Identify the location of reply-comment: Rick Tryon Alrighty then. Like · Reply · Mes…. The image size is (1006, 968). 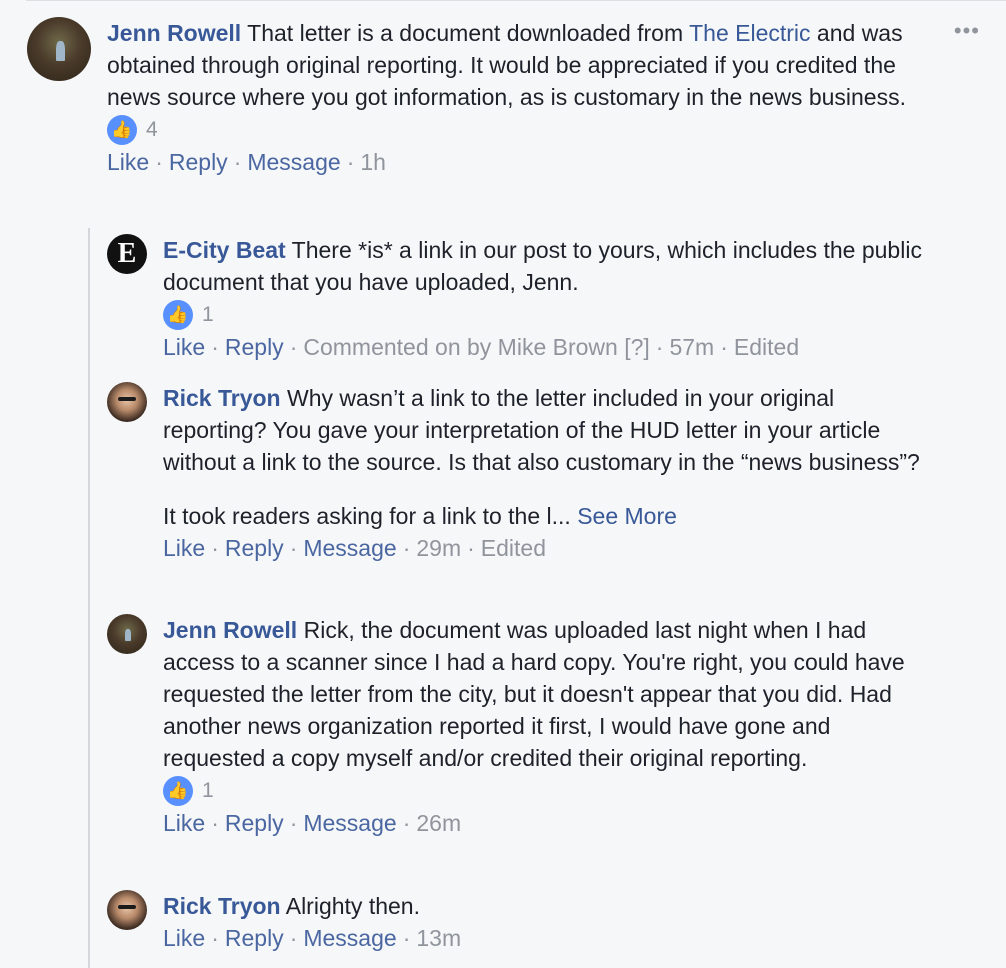
(527, 922).